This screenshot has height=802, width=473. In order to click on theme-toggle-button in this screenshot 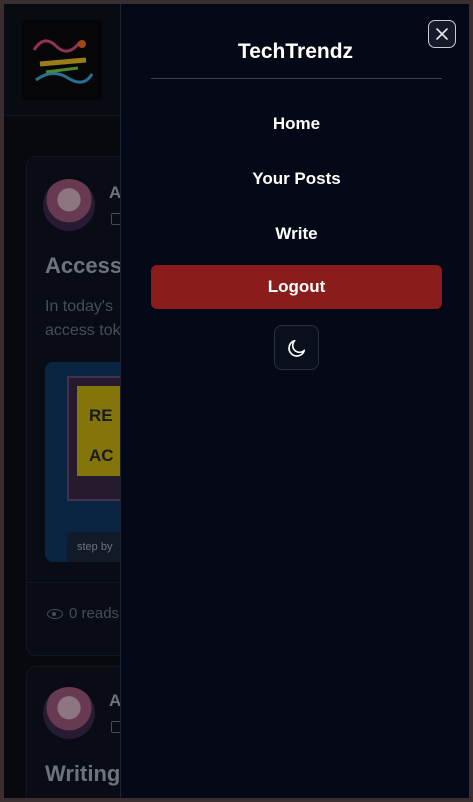, I will do `click(296, 347)`.